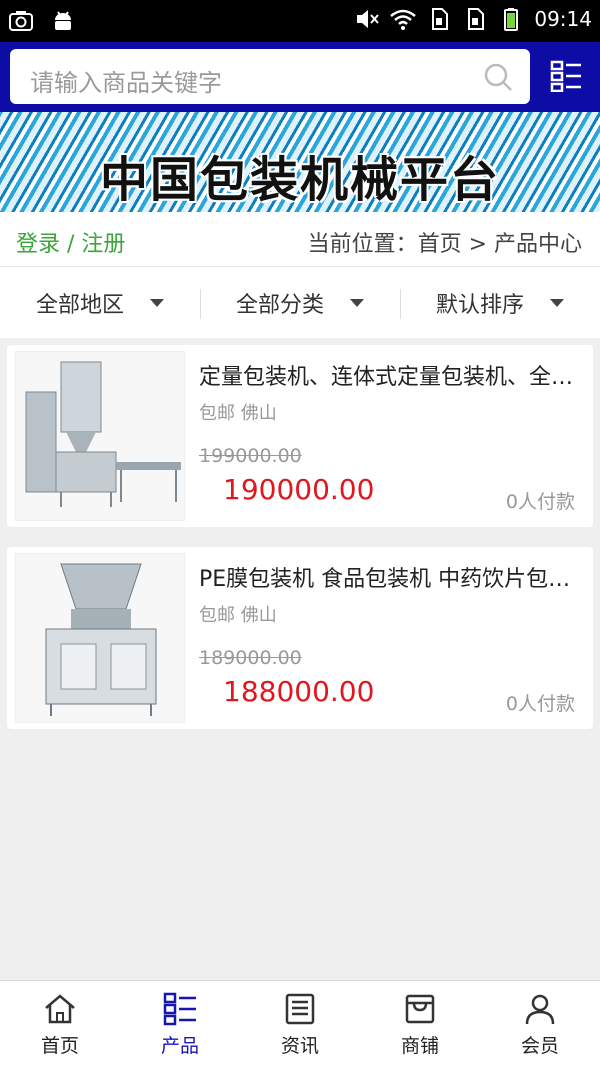 The image size is (600, 1067). Describe the element at coordinates (539, 1046) in the screenshot. I see `nav-label: 会员` at that location.